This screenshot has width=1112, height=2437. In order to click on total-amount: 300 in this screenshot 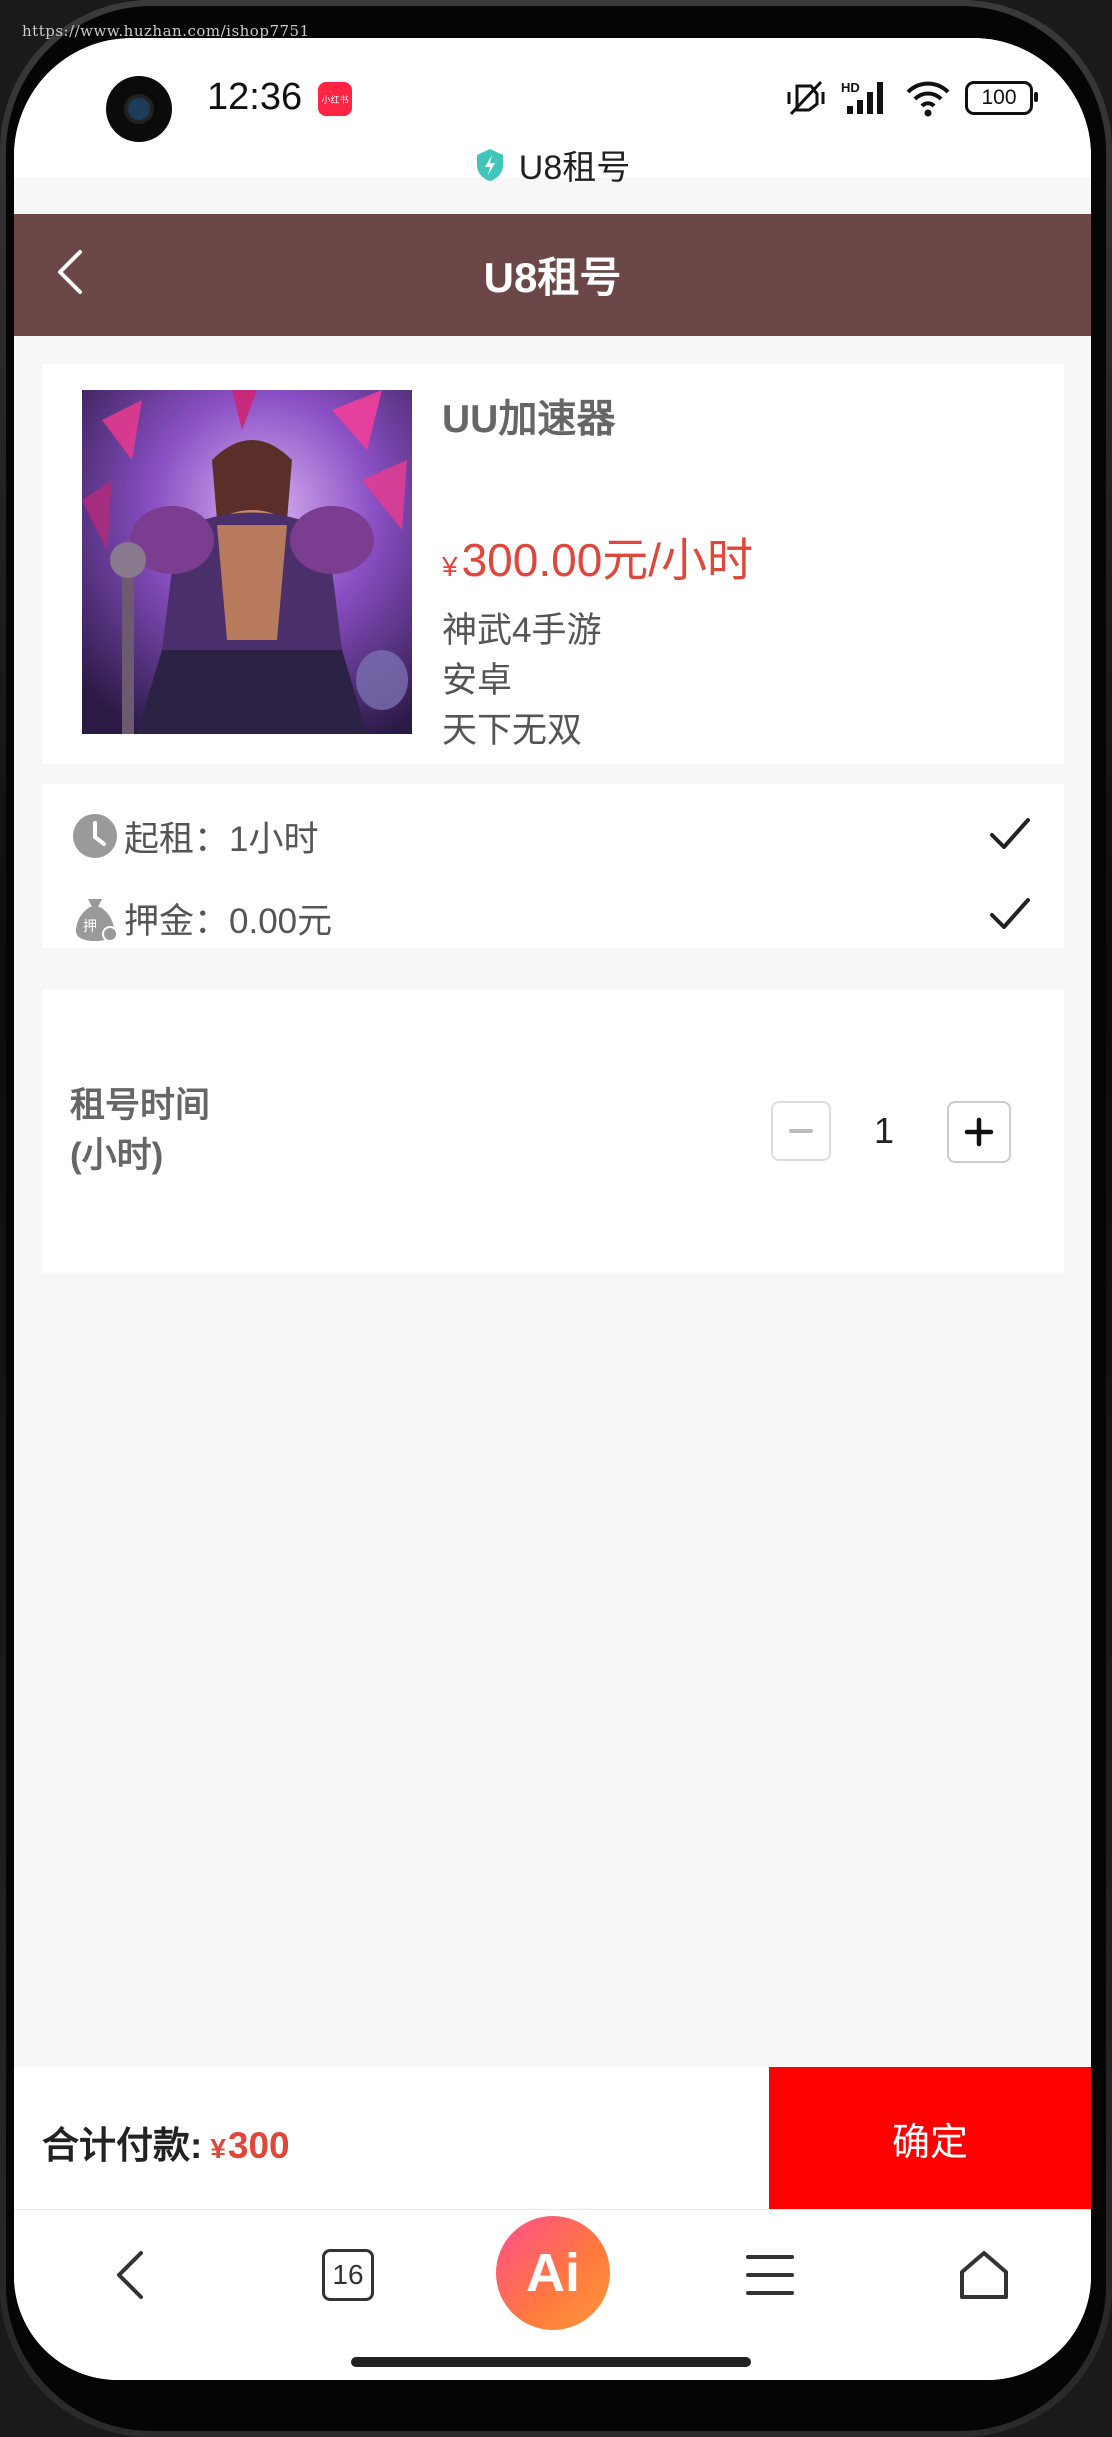, I will do `click(258, 2145)`.